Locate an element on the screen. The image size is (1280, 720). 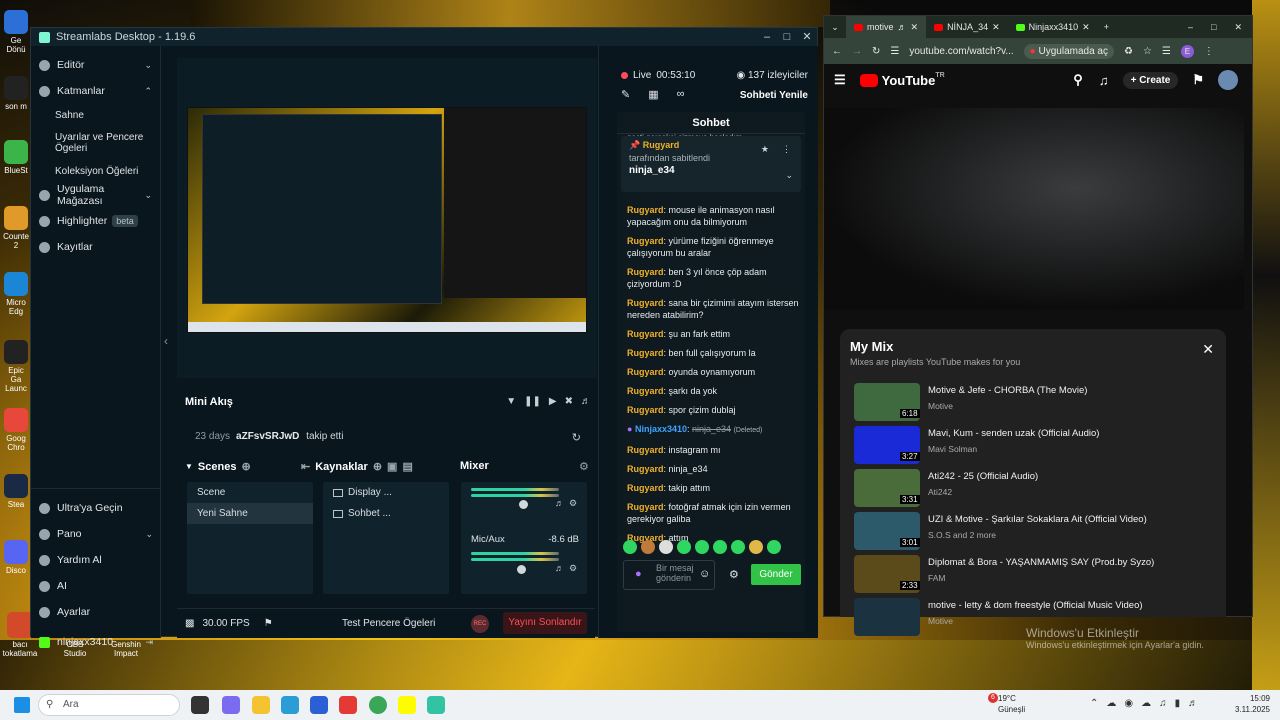
chevron-down-icon: ▼ is located at coordinates (189, 466).